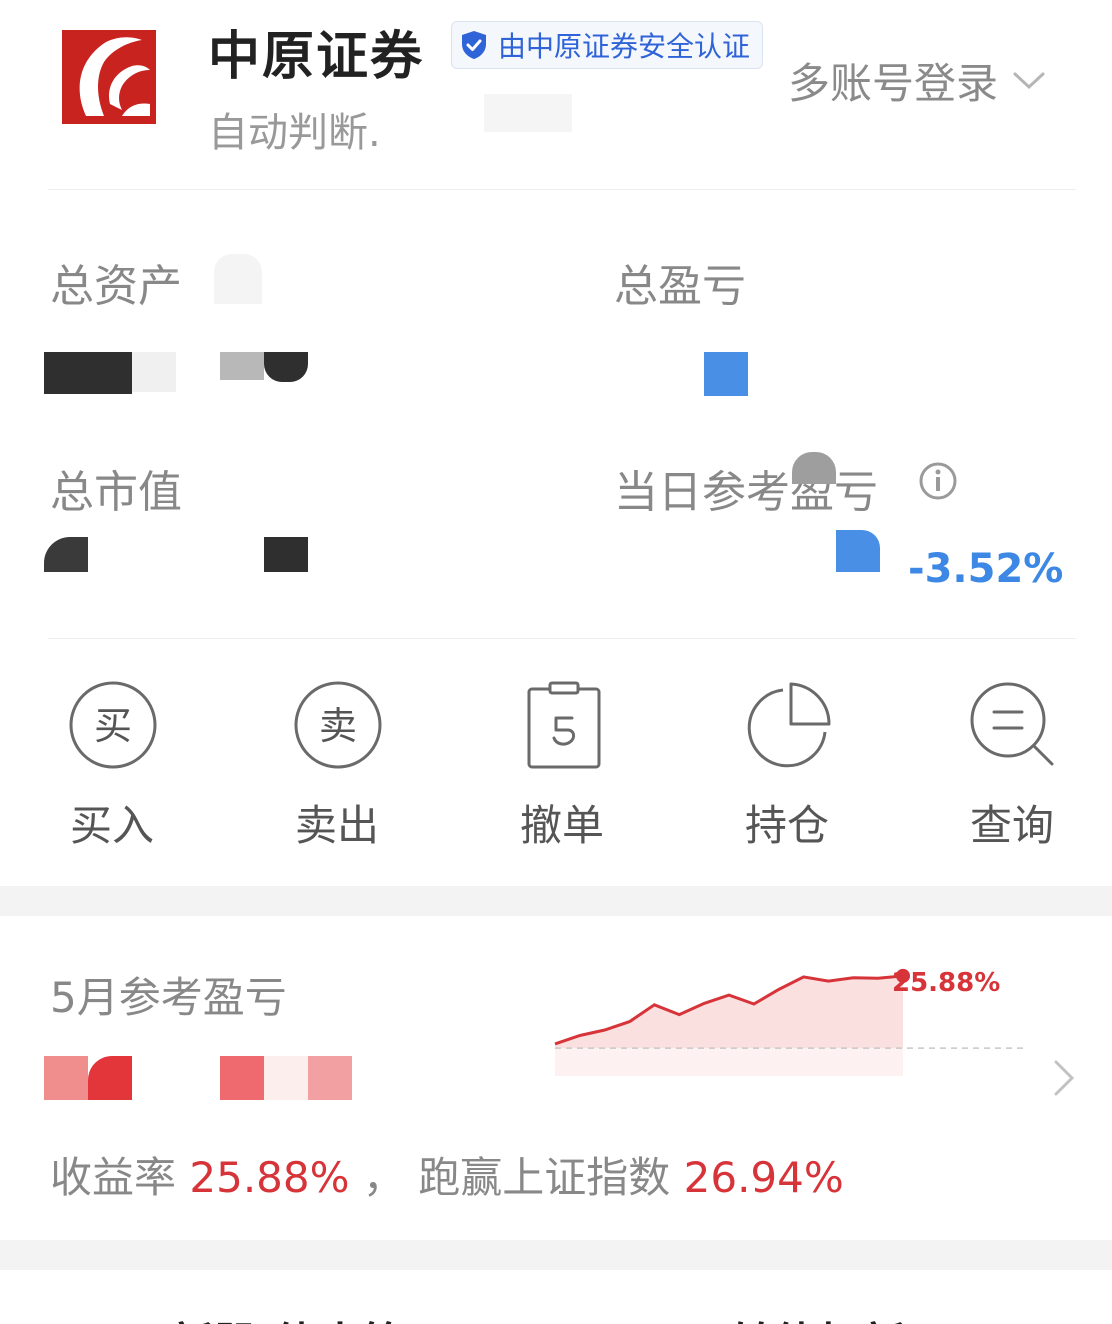  I want to click on total-pnl-value-redacted, so click(726, 374).